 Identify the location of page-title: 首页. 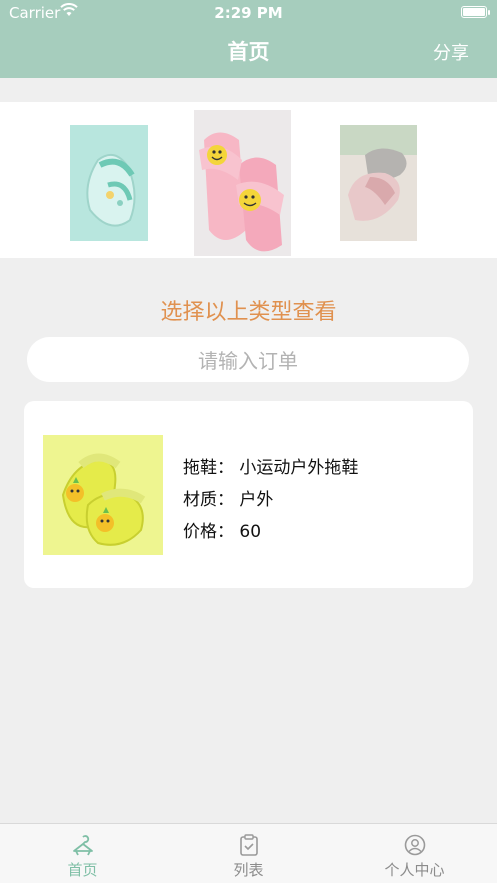
(248, 52).